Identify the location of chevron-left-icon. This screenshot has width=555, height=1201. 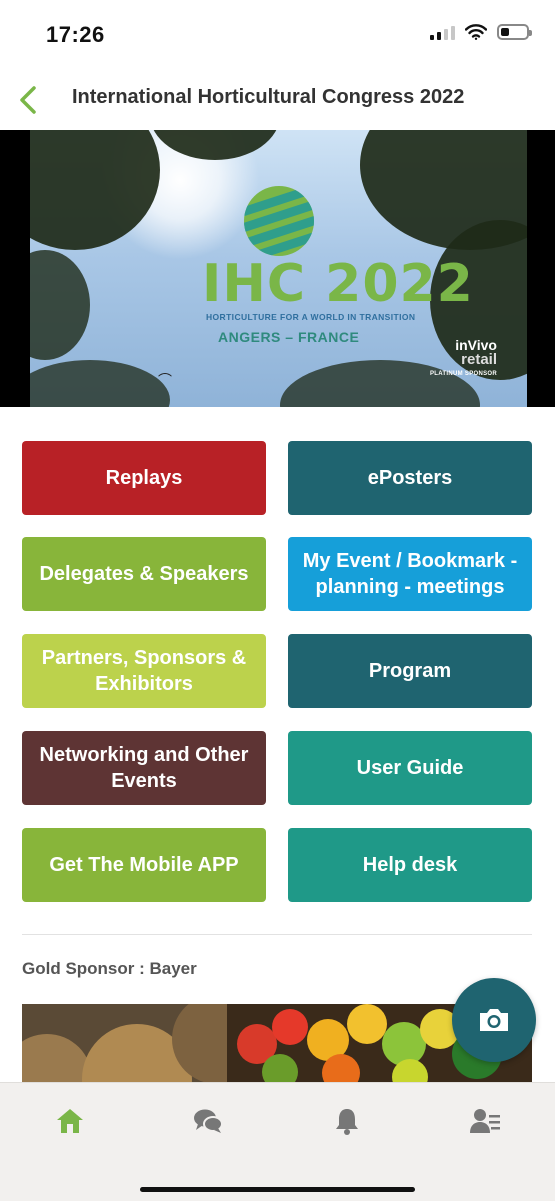
(28, 100).